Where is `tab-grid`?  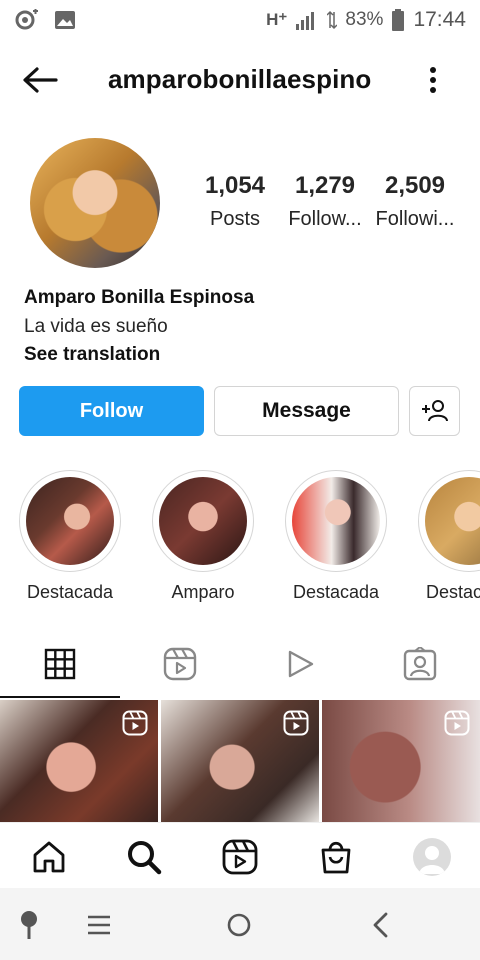
tab-grid is located at coordinates (60, 664).